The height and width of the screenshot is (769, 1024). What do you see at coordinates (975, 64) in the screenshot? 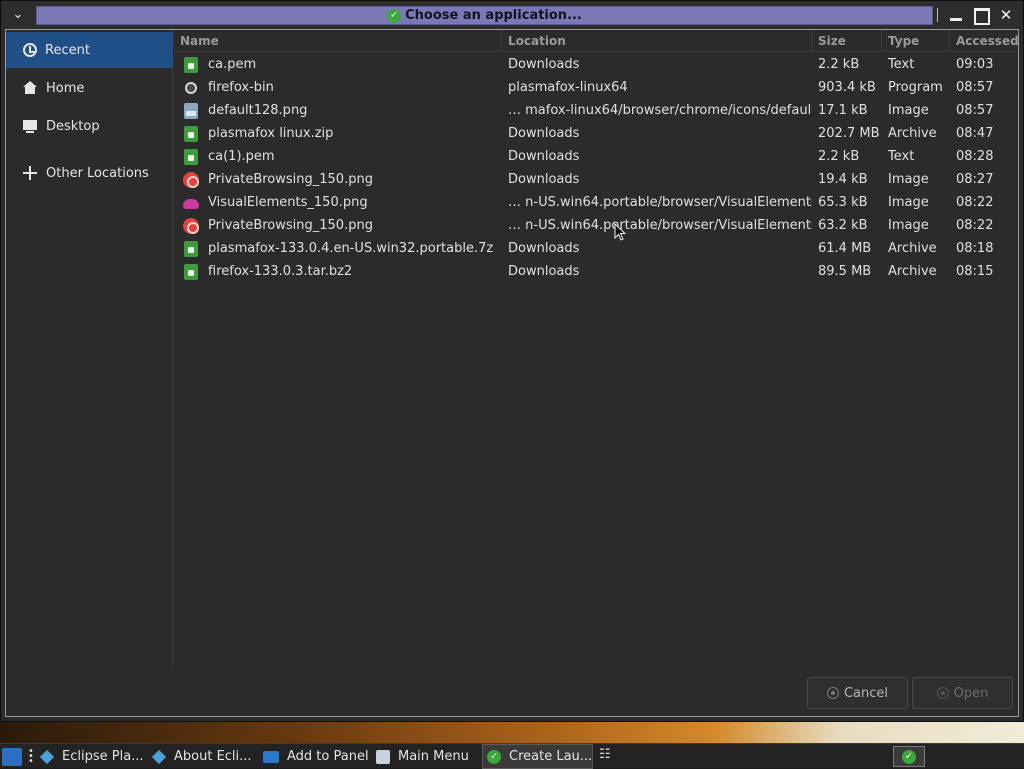
I see `file-accessed: 09:03` at bounding box center [975, 64].